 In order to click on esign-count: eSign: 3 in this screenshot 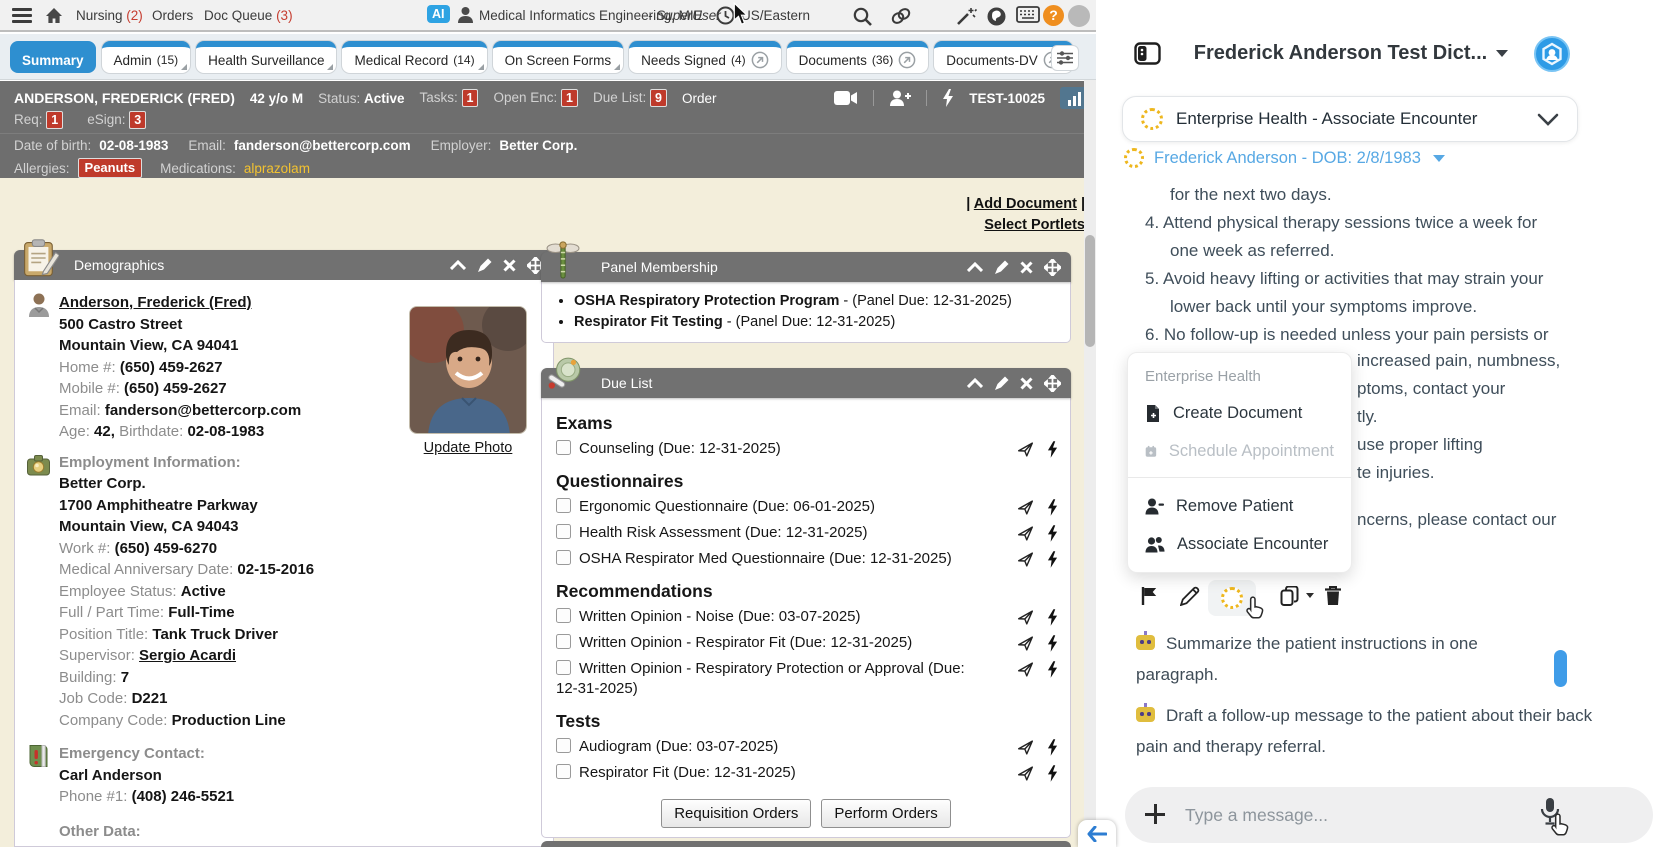, I will do `click(117, 120)`.